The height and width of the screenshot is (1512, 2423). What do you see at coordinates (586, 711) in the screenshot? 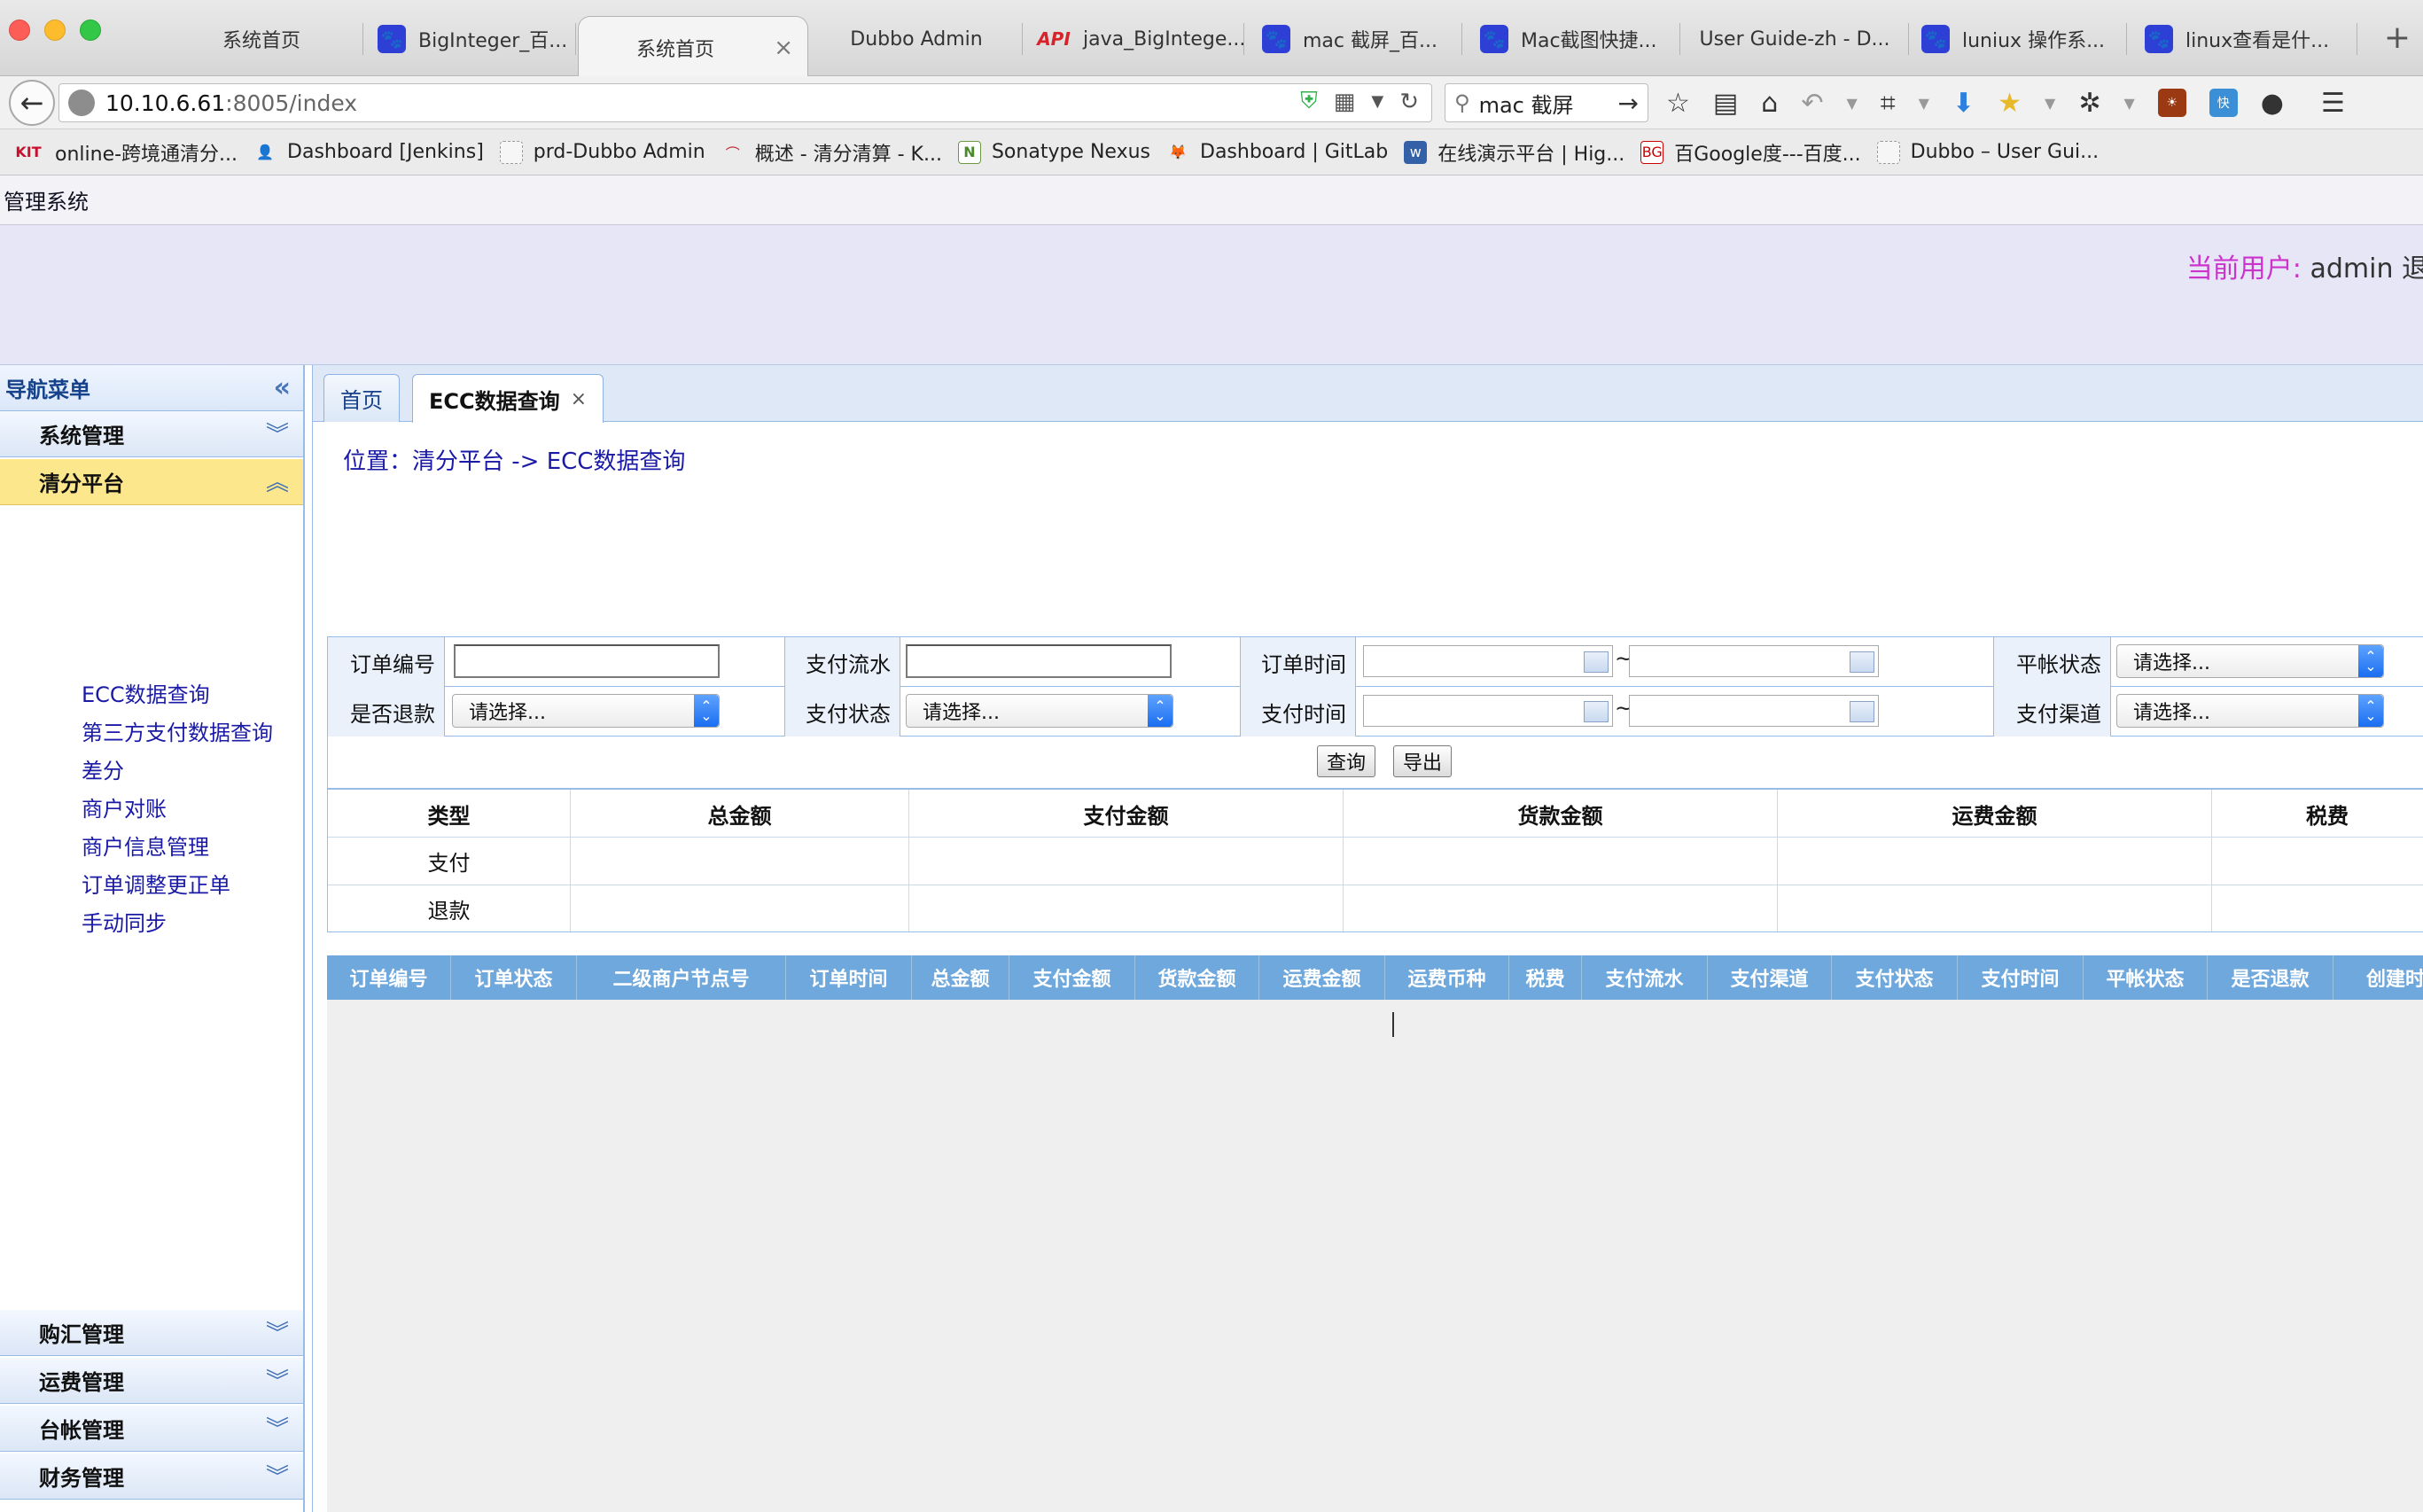
I see `is-refund-select: 请选择... ⌃ ⌄` at bounding box center [586, 711].